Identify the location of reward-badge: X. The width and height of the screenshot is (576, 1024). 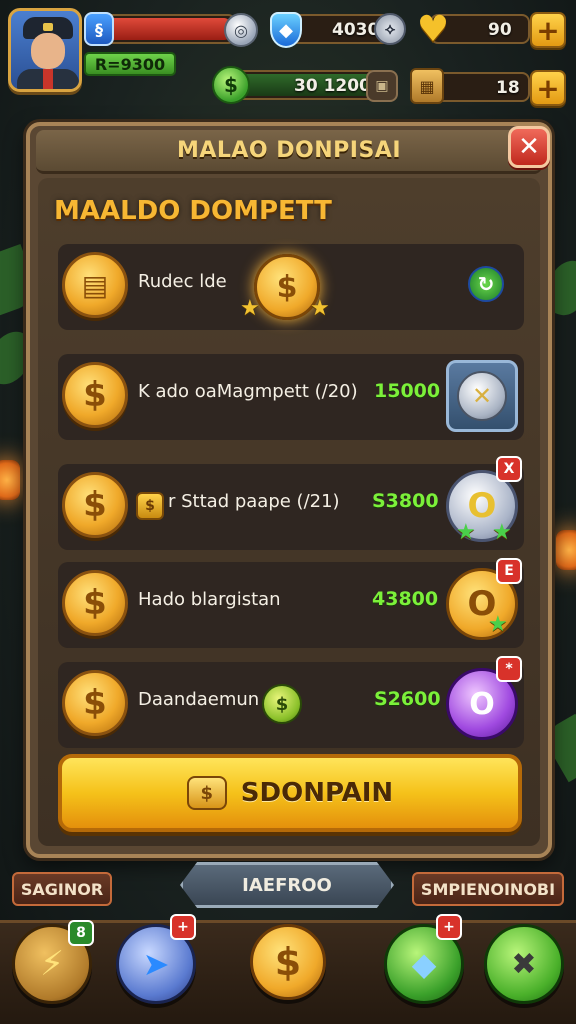
(509, 469).